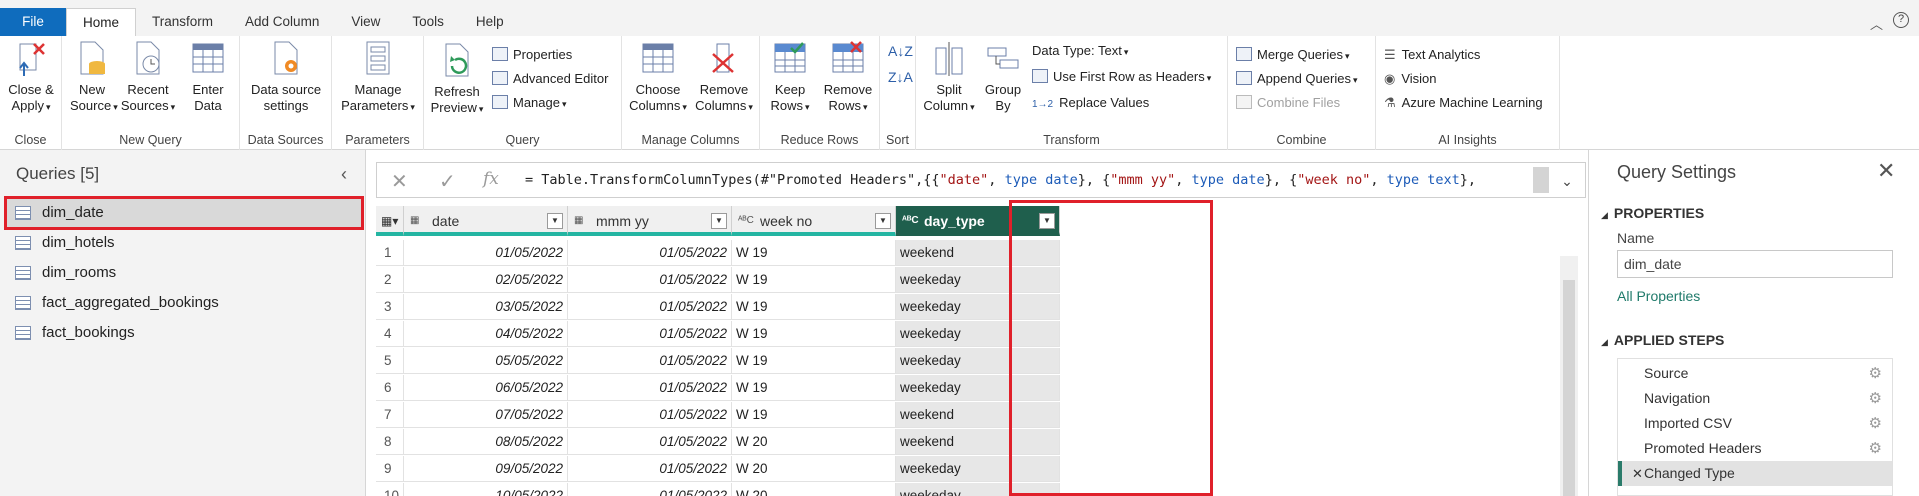 This screenshot has height=496, width=1919. Describe the element at coordinates (486, 469) in the screenshot. I see `table-cell: 09/05/2022` at that location.